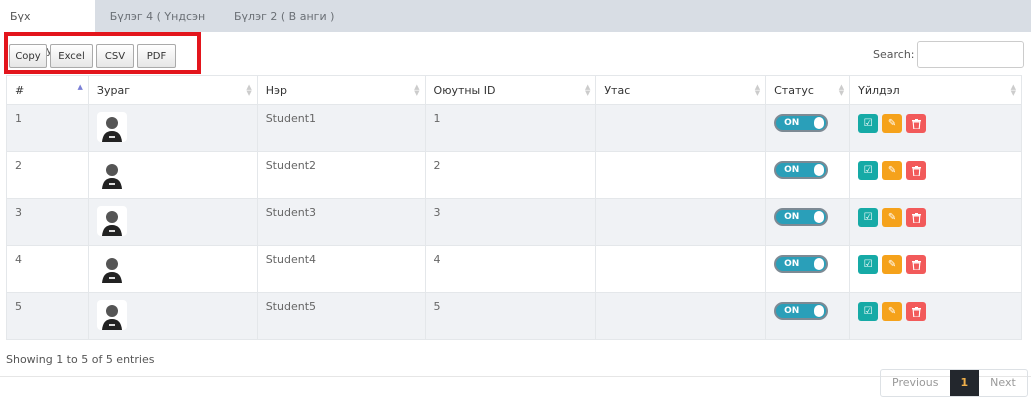 The width and height of the screenshot is (1031, 401). What do you see at coordinates (1003, 383) in the screenshot?
I see `next-button: Next` at bounding box center [1003, 383].